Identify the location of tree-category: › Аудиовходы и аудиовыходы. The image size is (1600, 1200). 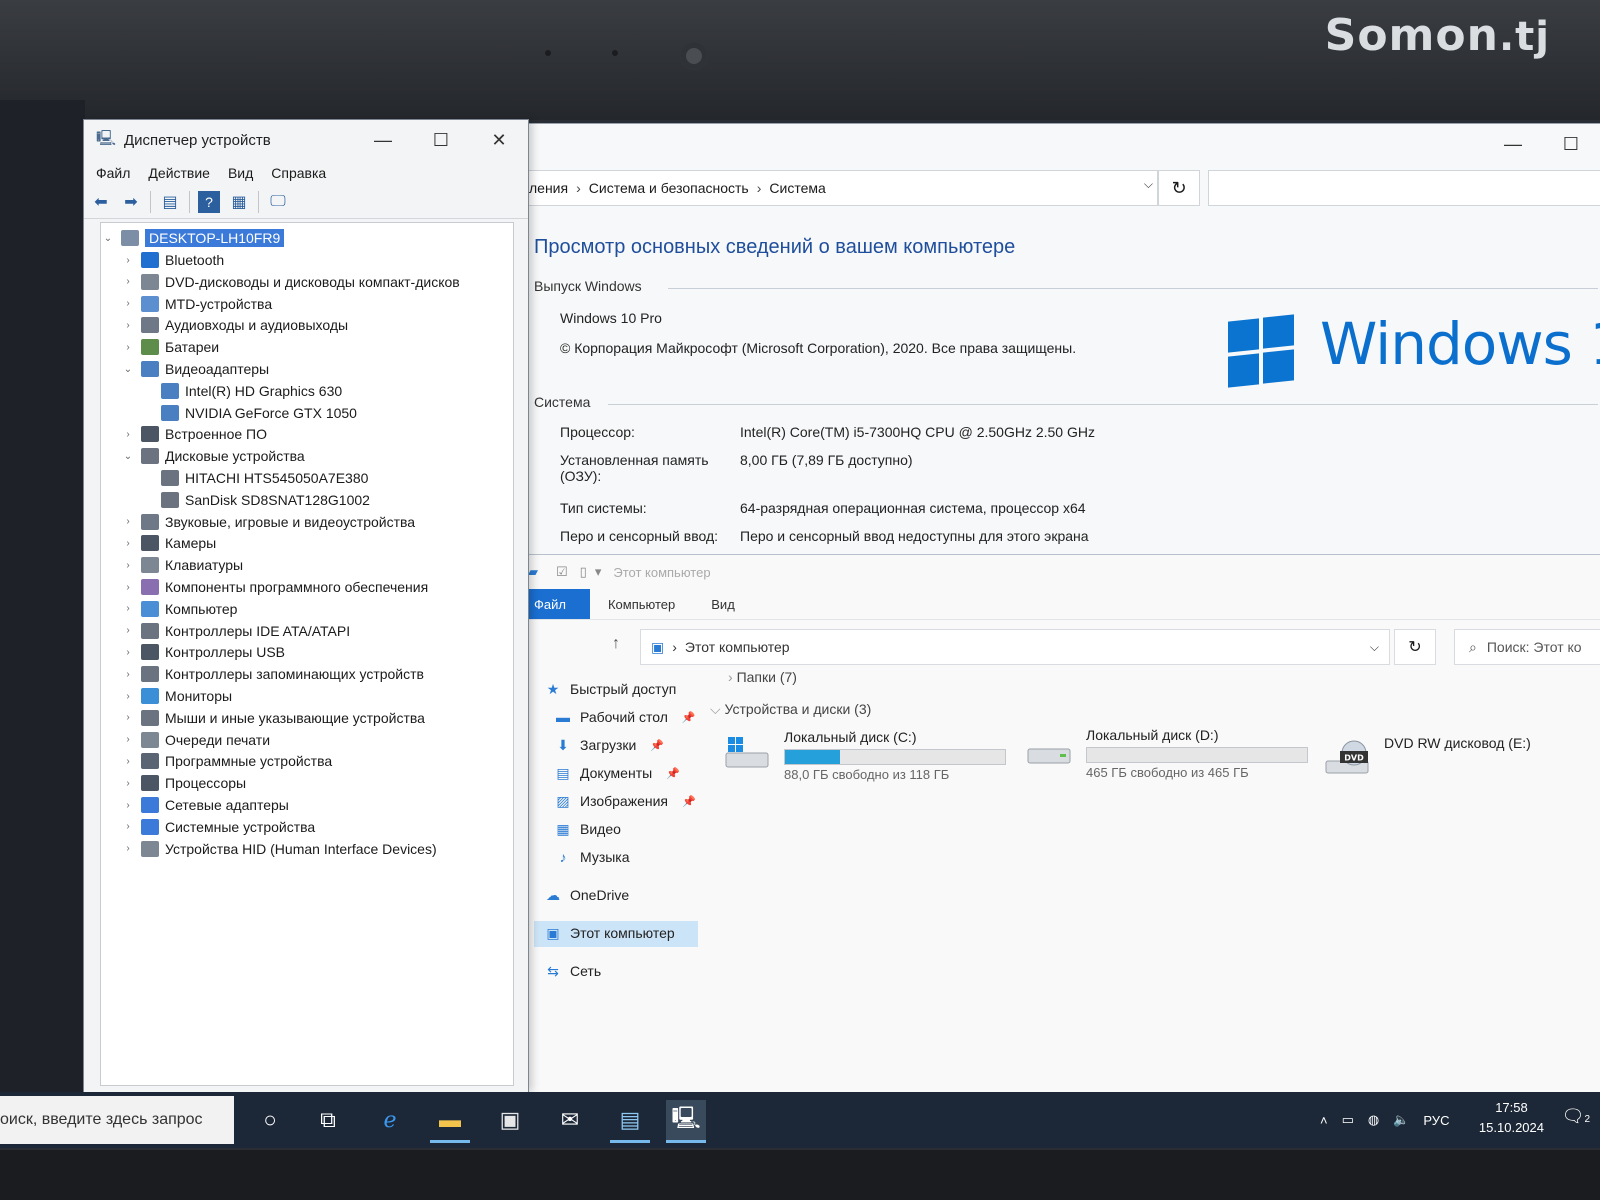
(234, 325).